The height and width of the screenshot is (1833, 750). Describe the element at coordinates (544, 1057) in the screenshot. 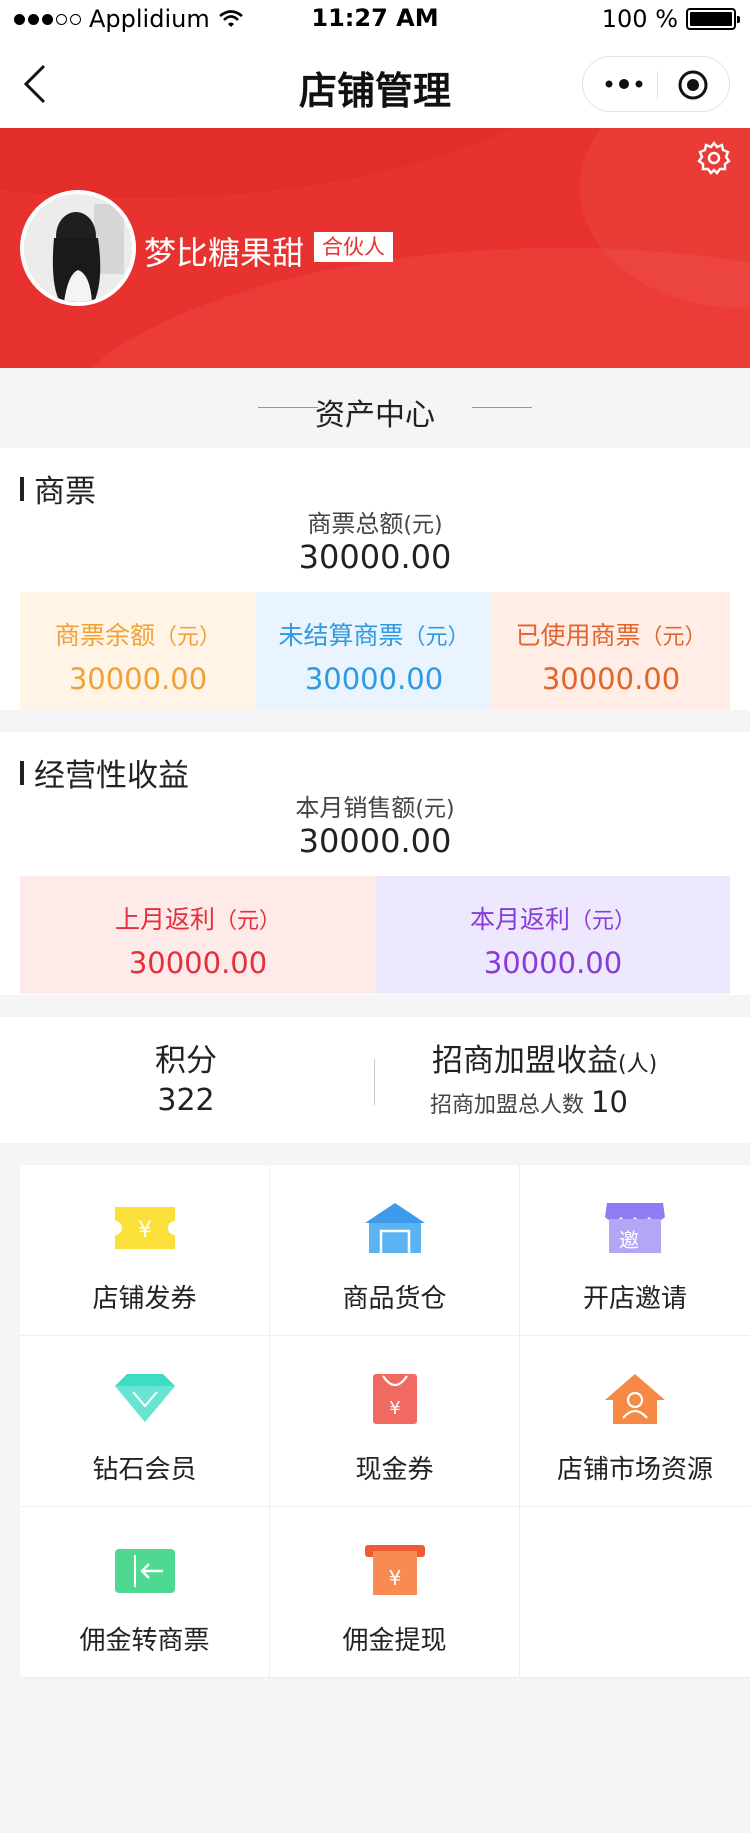

I see `invest-income-label: 招商加盟收益(人)` at that location.